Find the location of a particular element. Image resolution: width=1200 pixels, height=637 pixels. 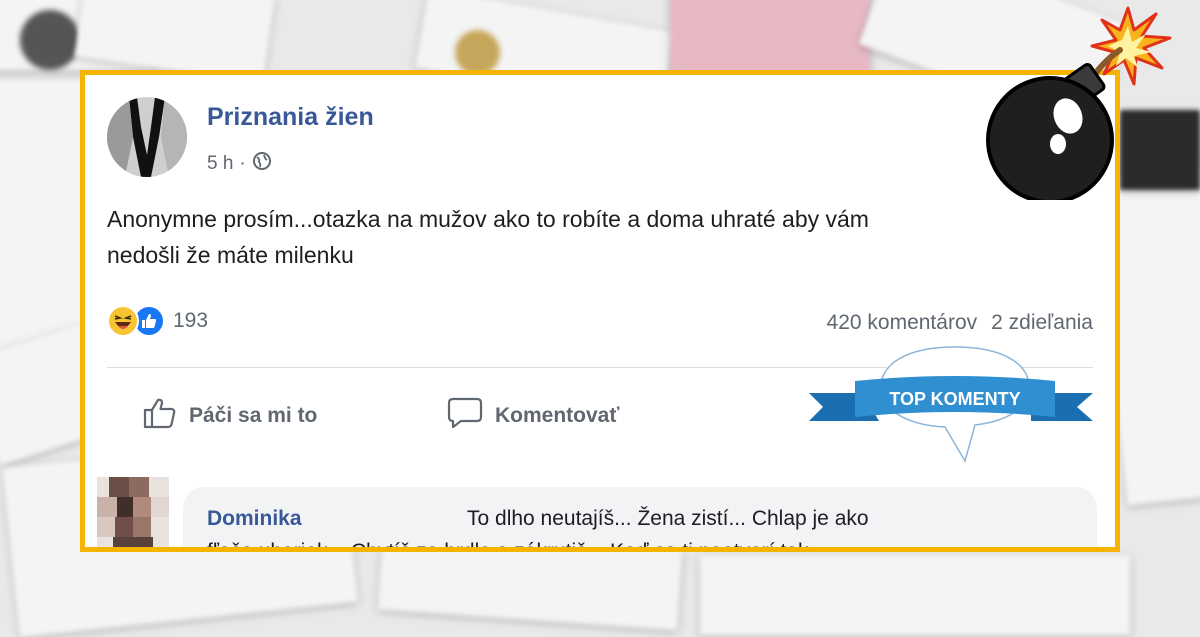

comments-count-link: 420 komentárov is located at coordinates (902, 323).